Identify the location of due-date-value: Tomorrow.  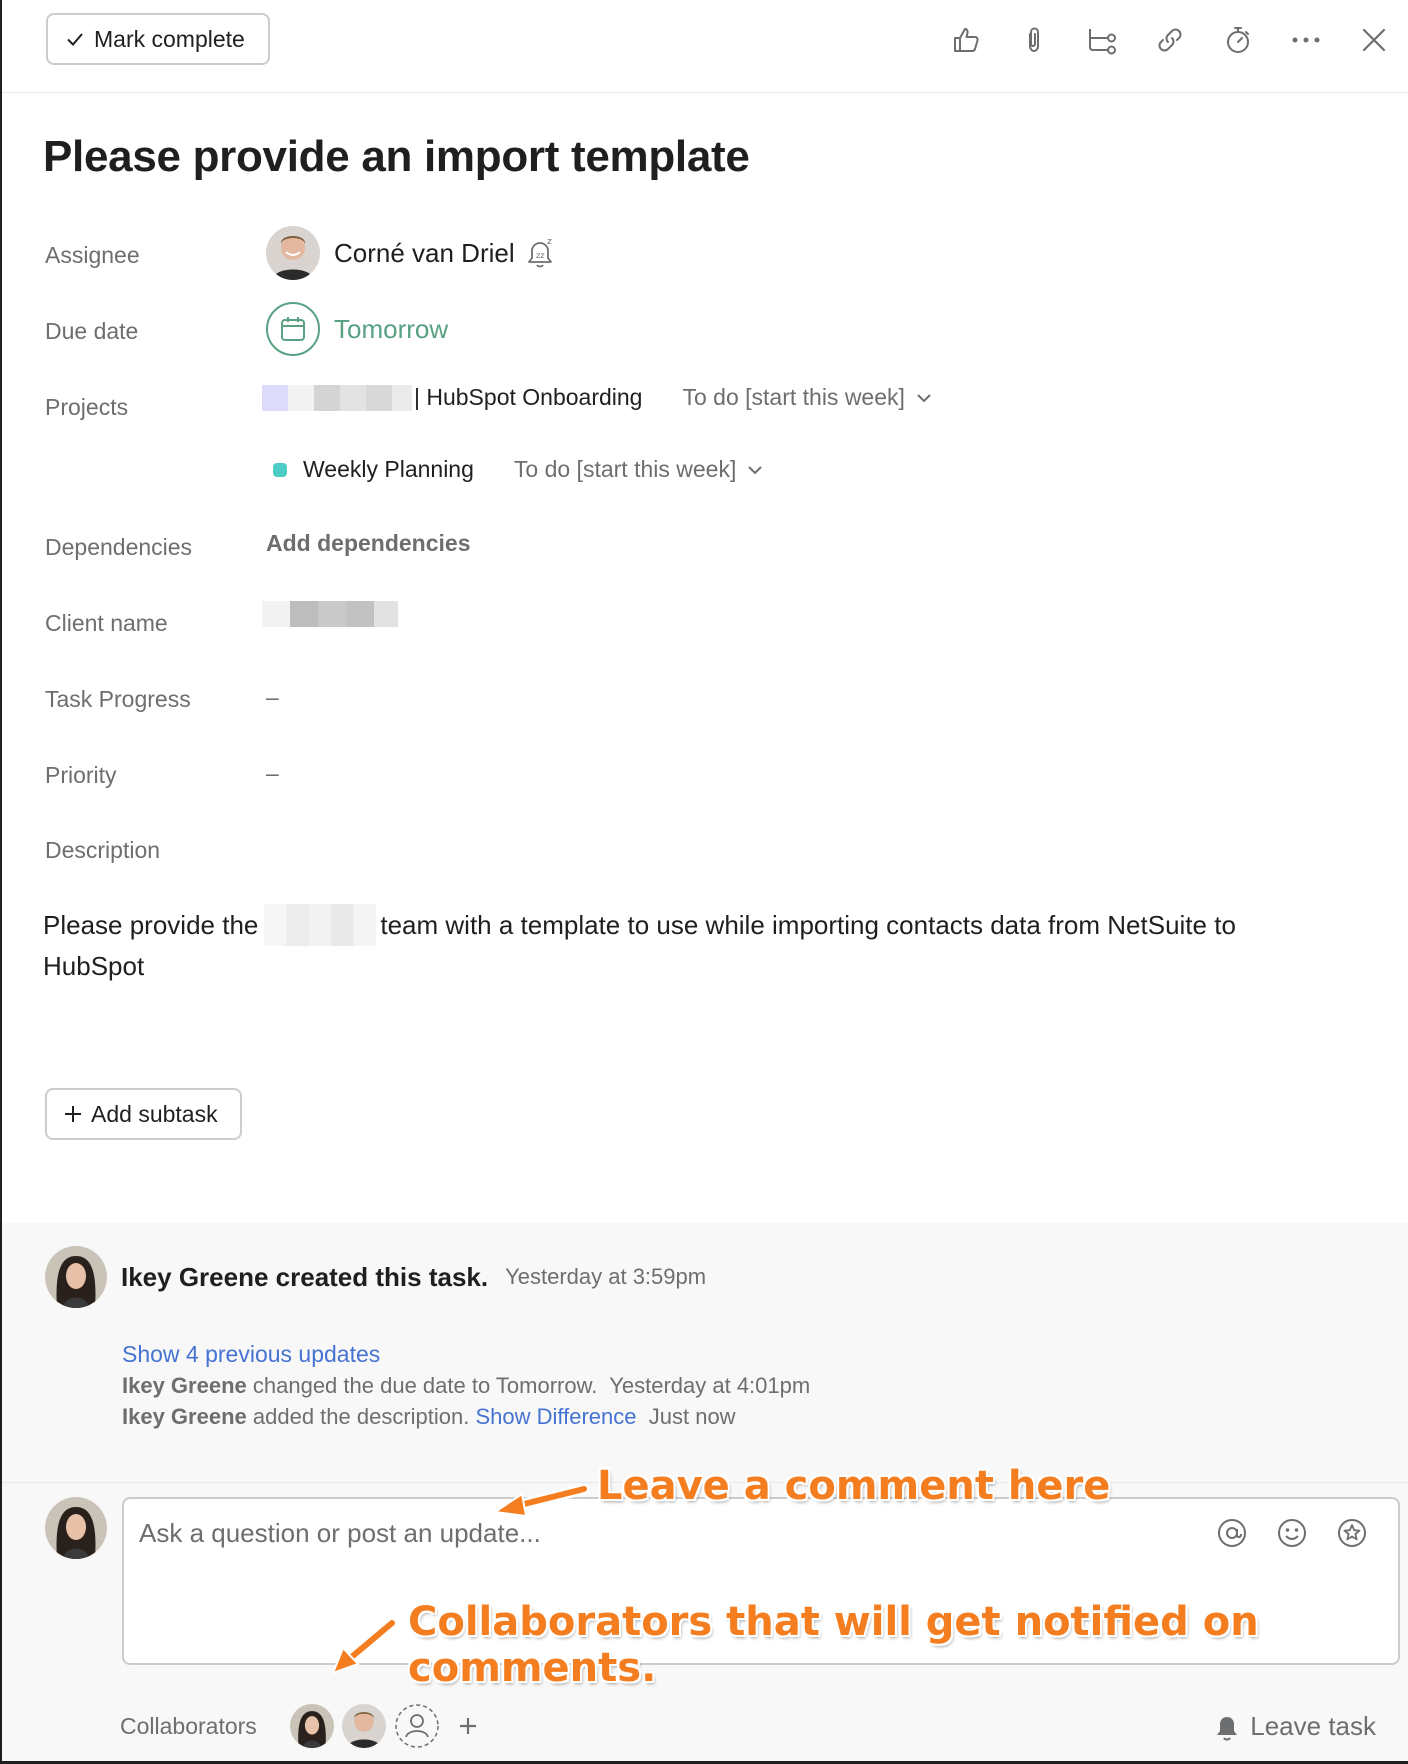
(391, 328).